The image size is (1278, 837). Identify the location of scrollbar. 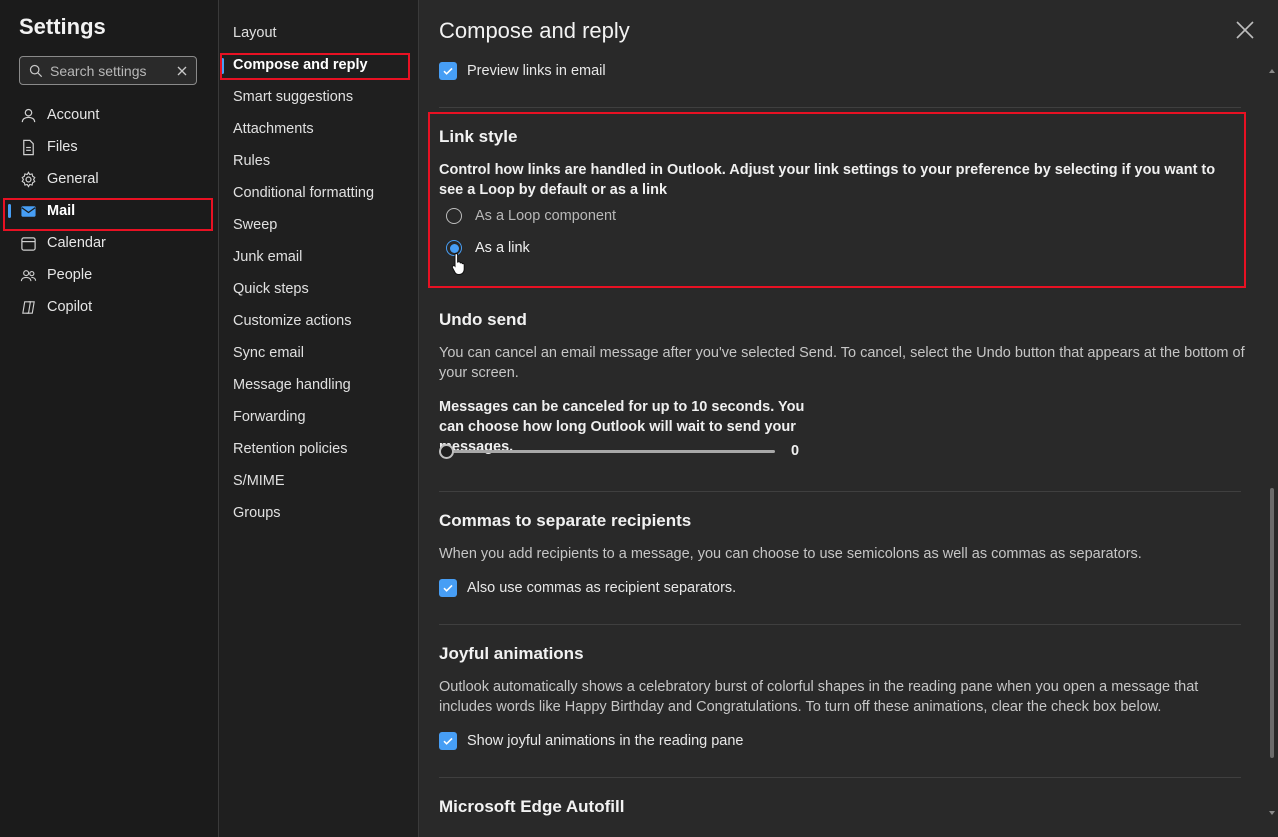
(1272, 447).